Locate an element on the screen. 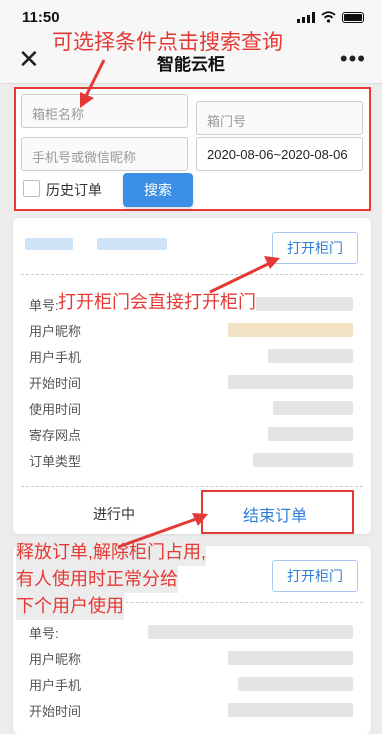  end-order-highlight-box is located at coordinates (277, 512).